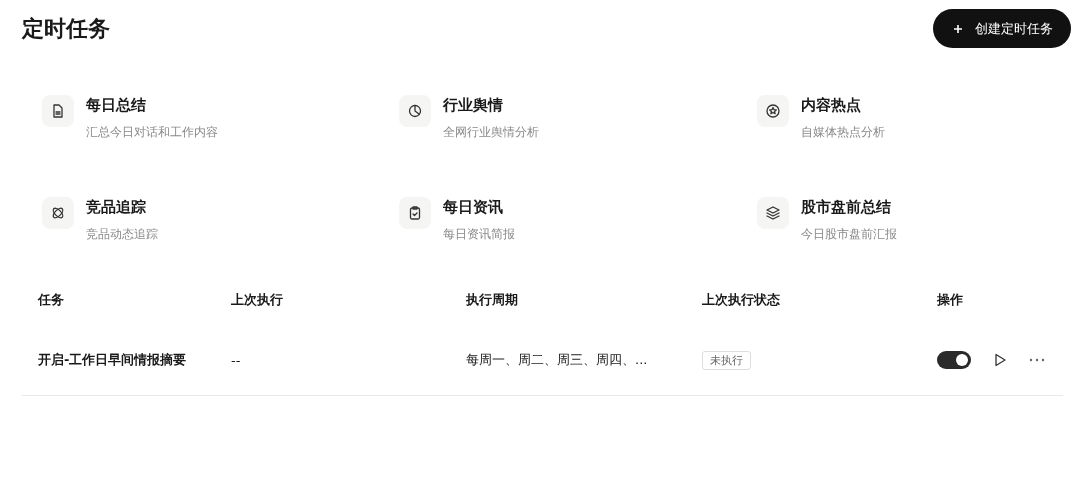 Image resolution: width=1080 pixels, height=481 pixels. I want to click on template-title: 内容热点, so click(843, 105).